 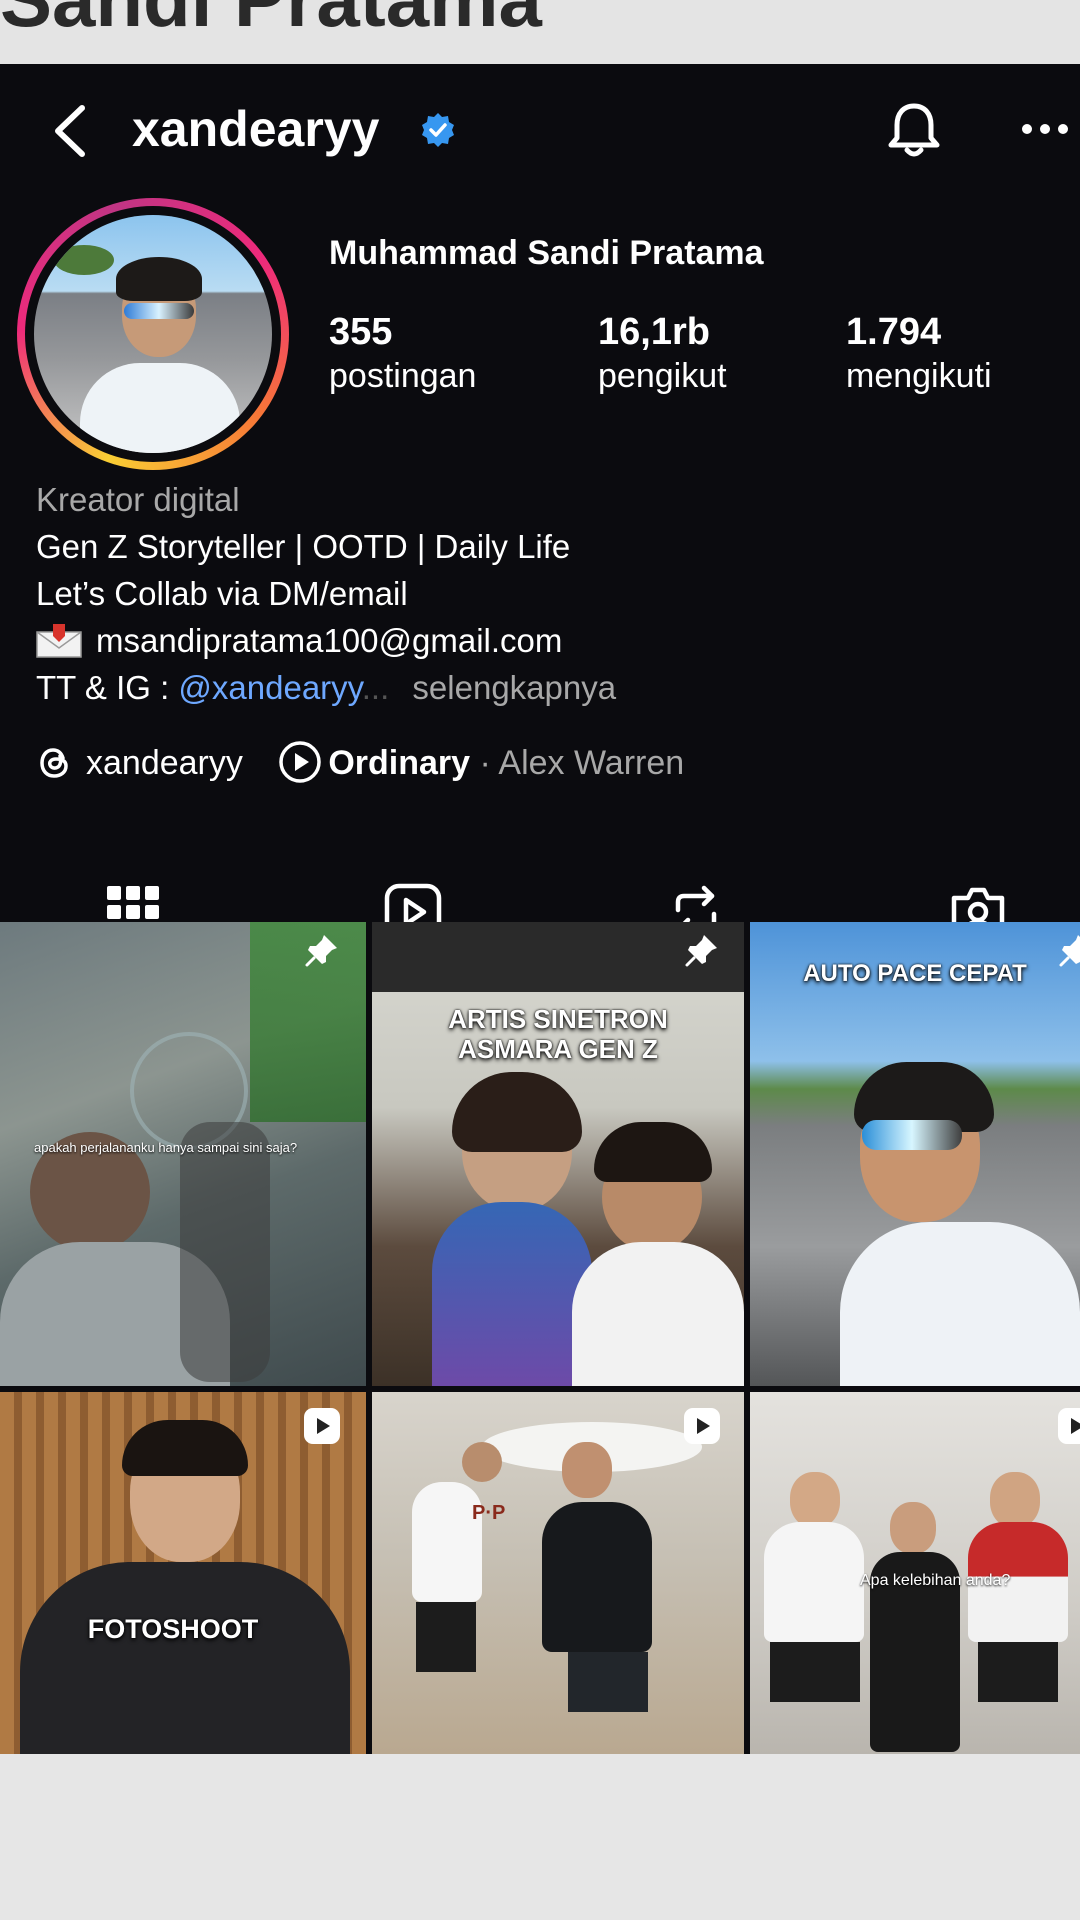 What do you see at coordinates (399, 763) in the screenshot?
I see `song-title: Ordinary` at bounding box center [399, 763].